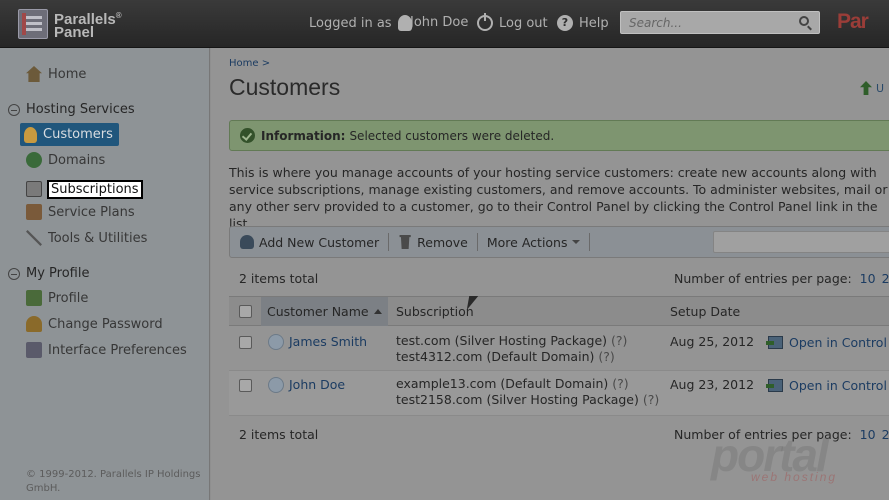 This screenshot has height=500, width=889. I want to click on sidebar-item-tools-utilities: Tools & Utilities, so click(86, 238).